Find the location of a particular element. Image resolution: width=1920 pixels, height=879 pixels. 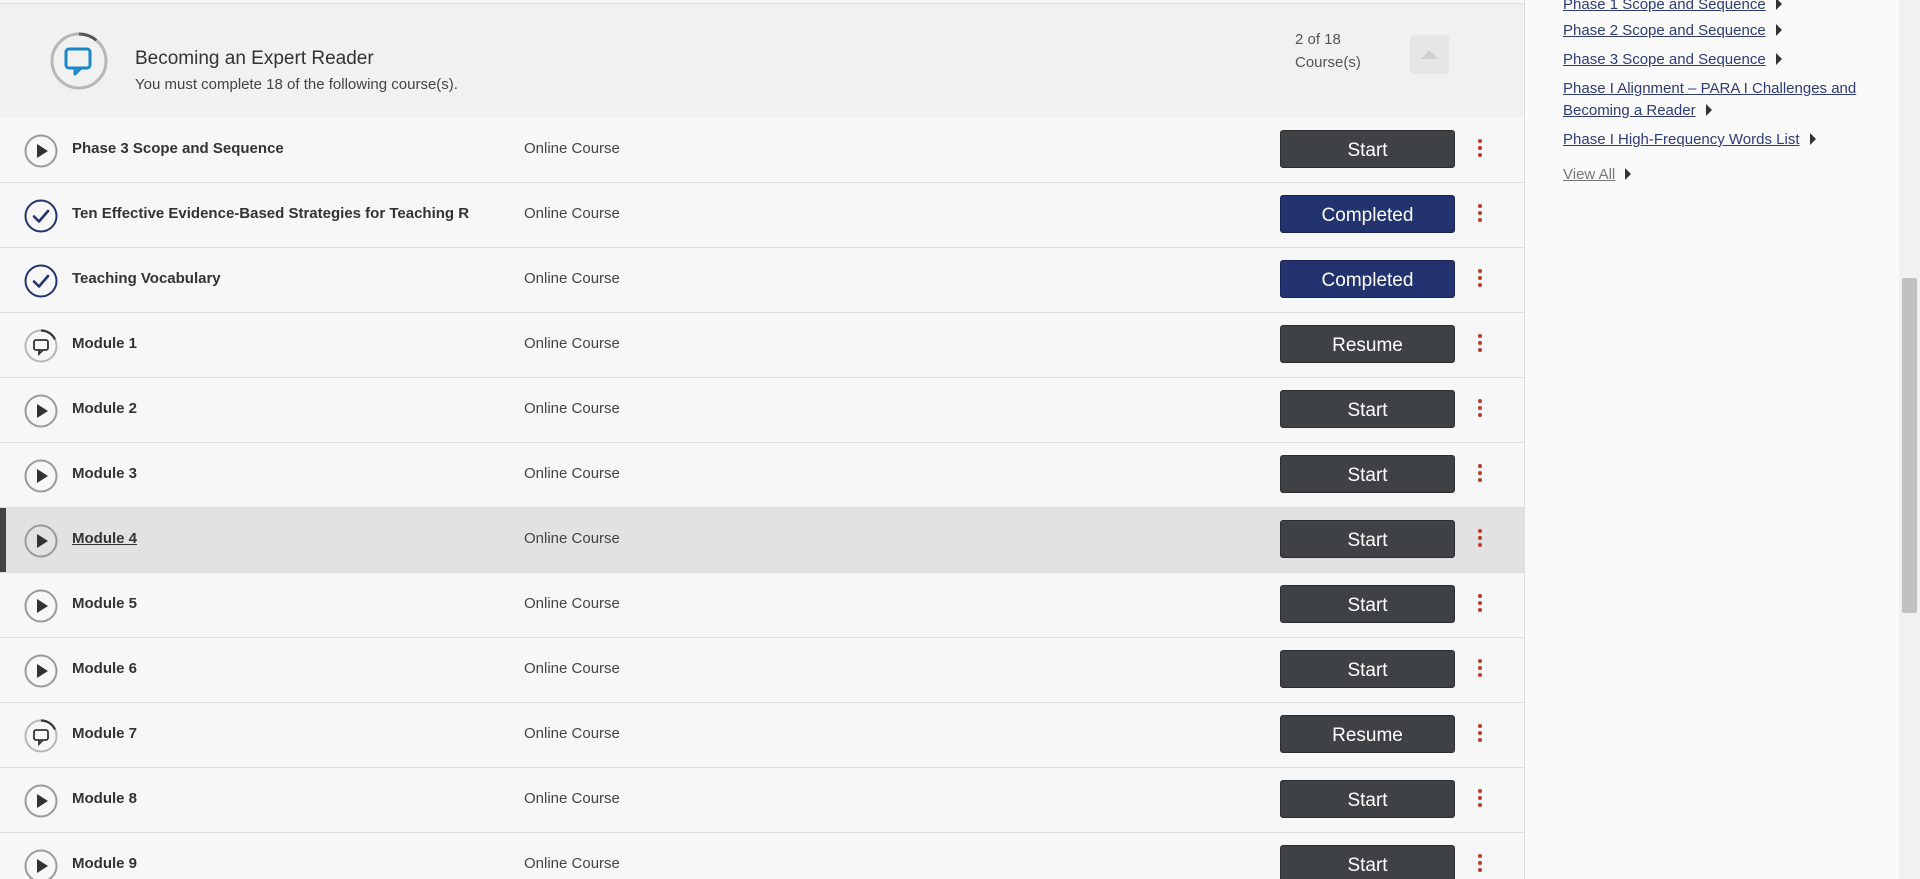

course-title: Module 6 is located at coordinates (273, 668).